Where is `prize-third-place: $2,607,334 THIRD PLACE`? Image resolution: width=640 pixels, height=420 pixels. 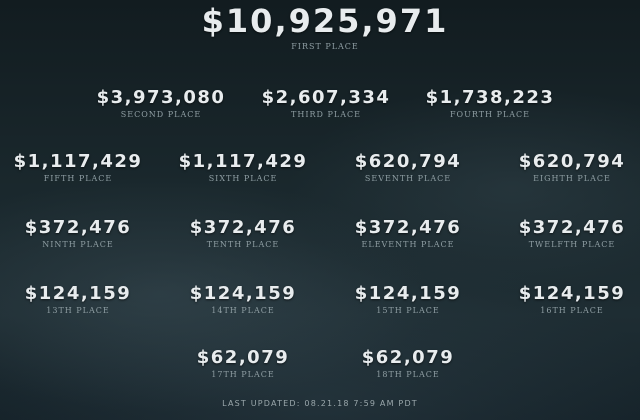 prize-third-place: $2,607,334 THIRD PLACE is located at coordinates (326, 104).